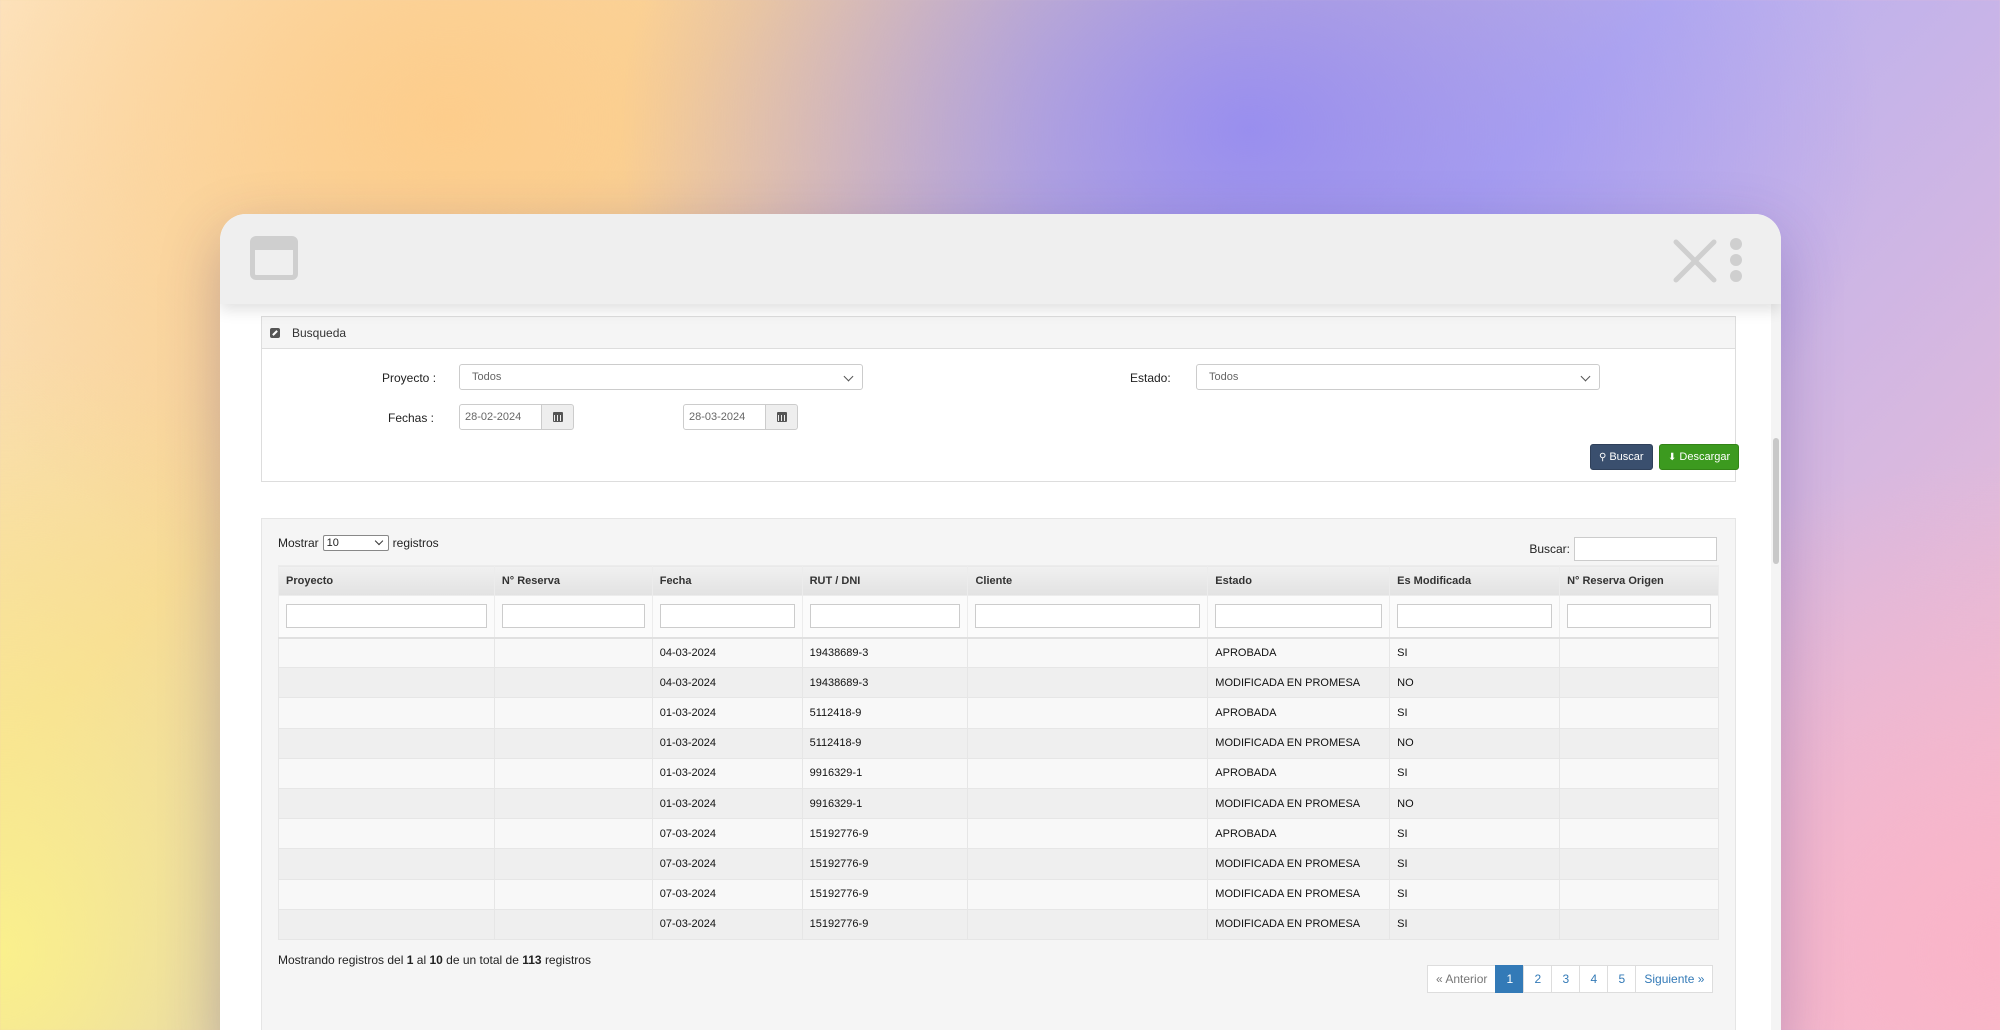 The height and width of the screenshot is (1030, 2000). I want to click on cell-rut: 9916329-1, so click(885, 773).